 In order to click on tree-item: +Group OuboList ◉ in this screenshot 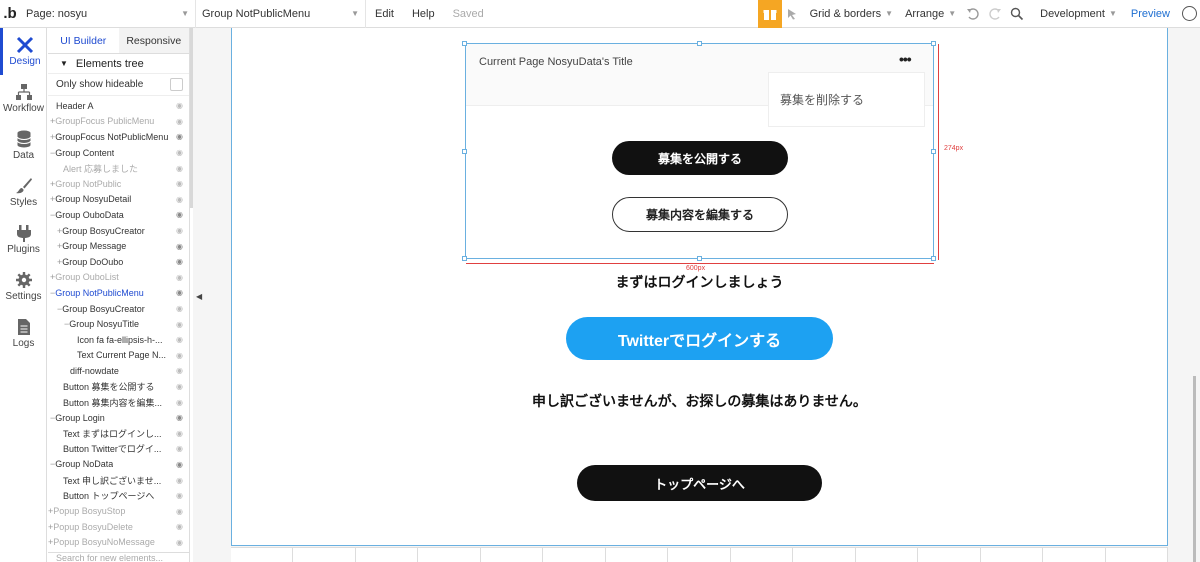, I will do `click(118, 278)`.